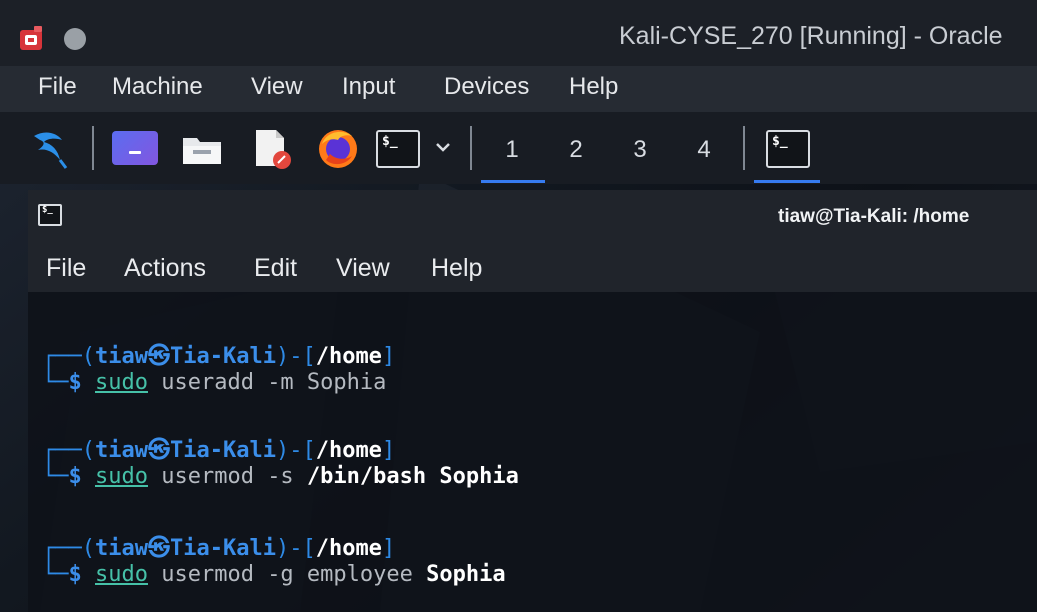  I want to click on xfce-panel: $_ 1 2 3 4 $_, so click(518, 148).